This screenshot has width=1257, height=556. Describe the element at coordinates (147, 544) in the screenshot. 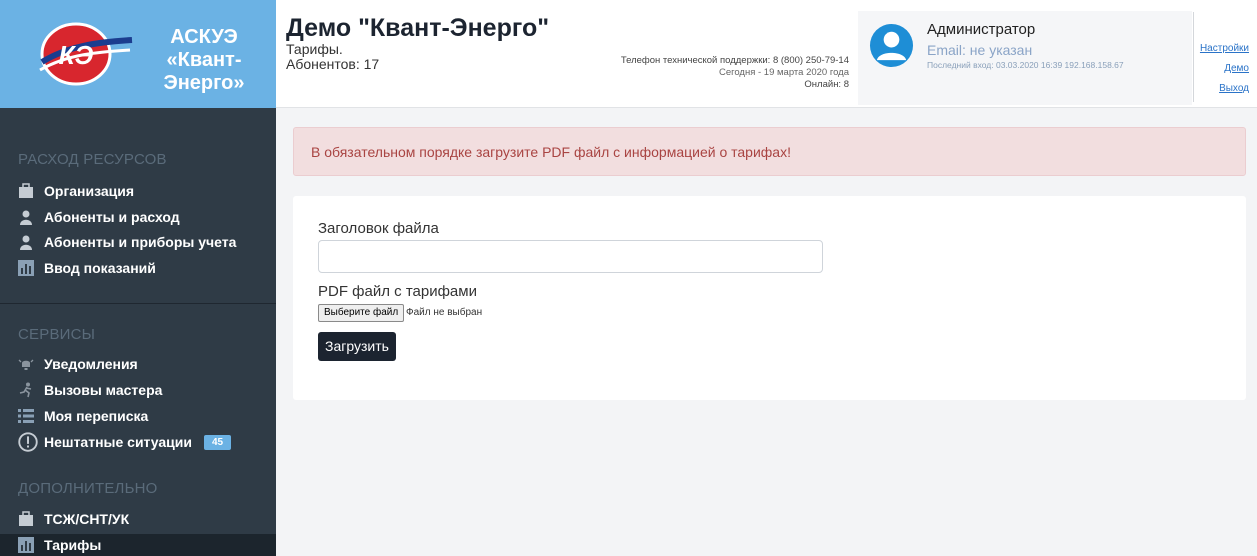

I see `sidebar-item-tariffs: Тарифы` at that location.